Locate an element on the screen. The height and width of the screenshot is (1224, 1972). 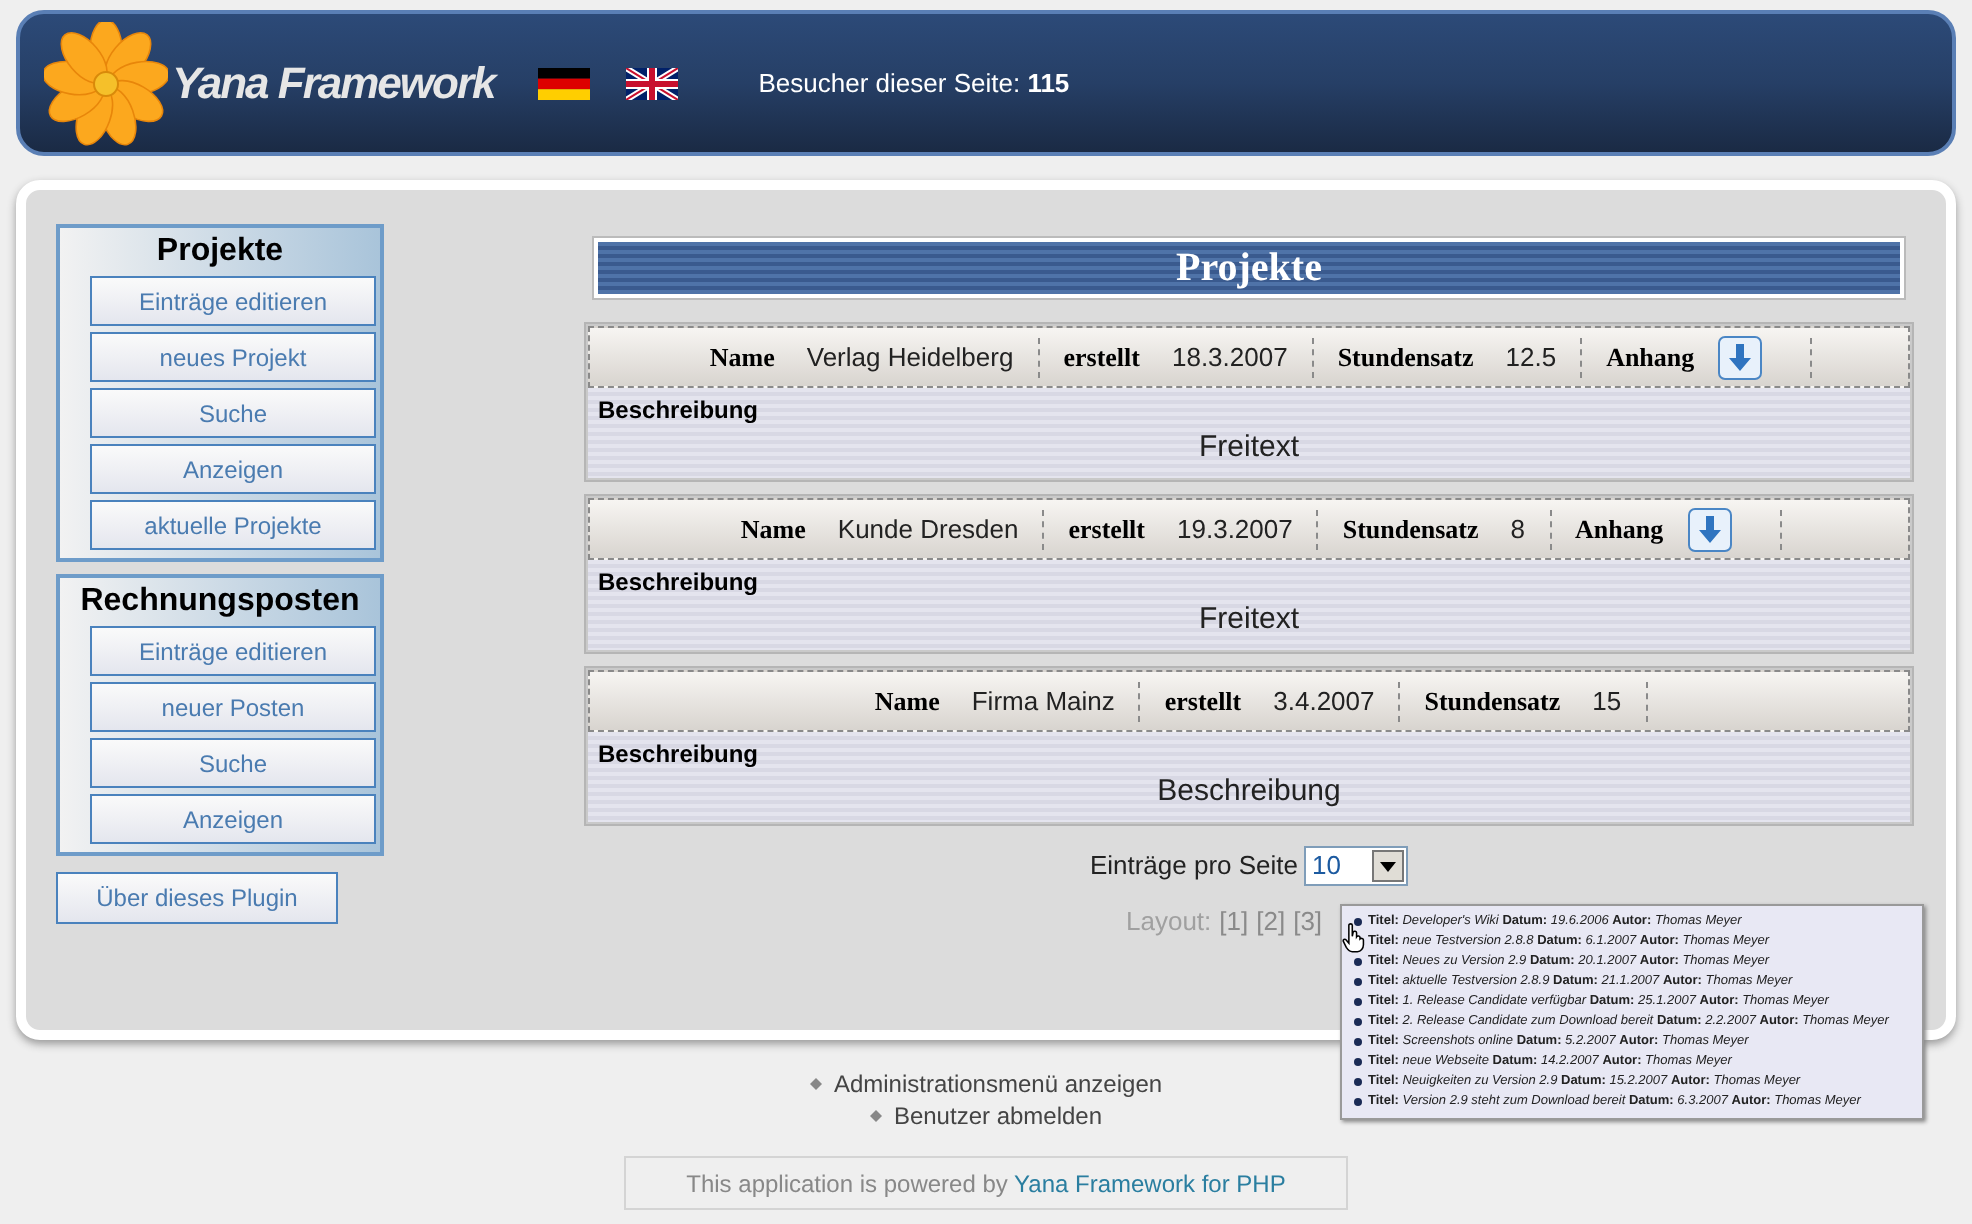
layout-link: [1] is located at coordinates (1234, 921).